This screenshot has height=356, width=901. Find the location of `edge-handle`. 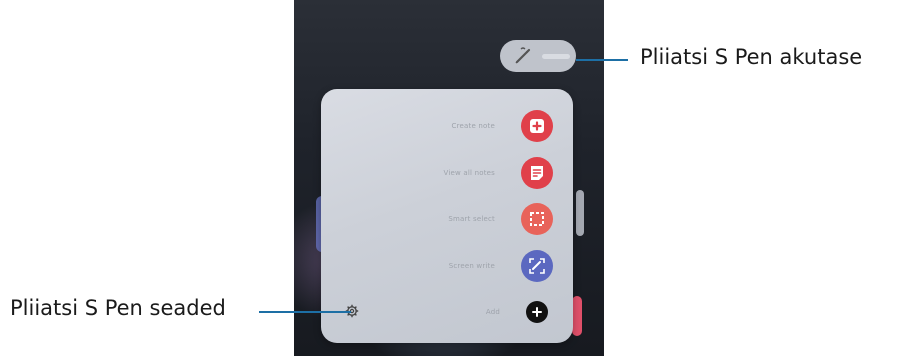

edge-handle is located at coordinates (580, 213).